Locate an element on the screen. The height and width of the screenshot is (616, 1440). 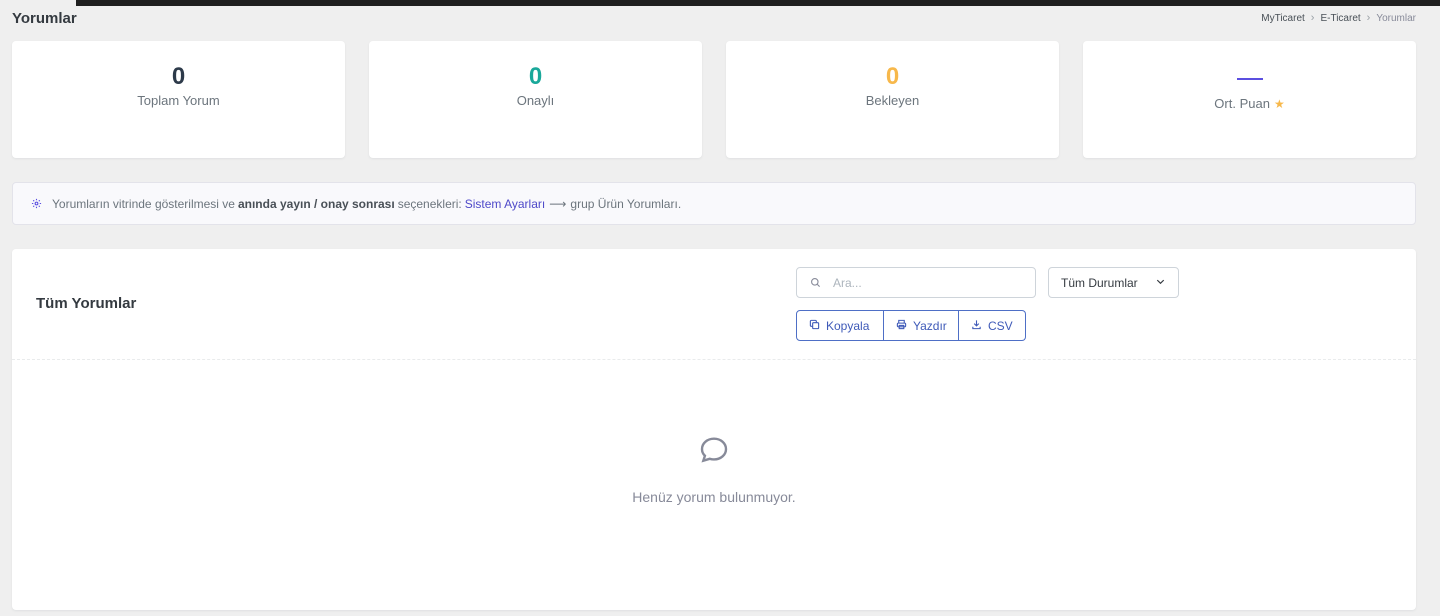
search-icon is located at coordinates (815, 282).